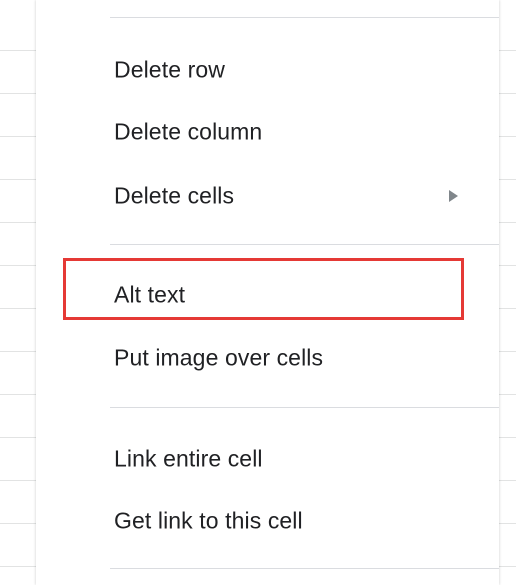 This screenshot has height=585, width=516. I want to click on triangle-right-icon, so click(453, 196).